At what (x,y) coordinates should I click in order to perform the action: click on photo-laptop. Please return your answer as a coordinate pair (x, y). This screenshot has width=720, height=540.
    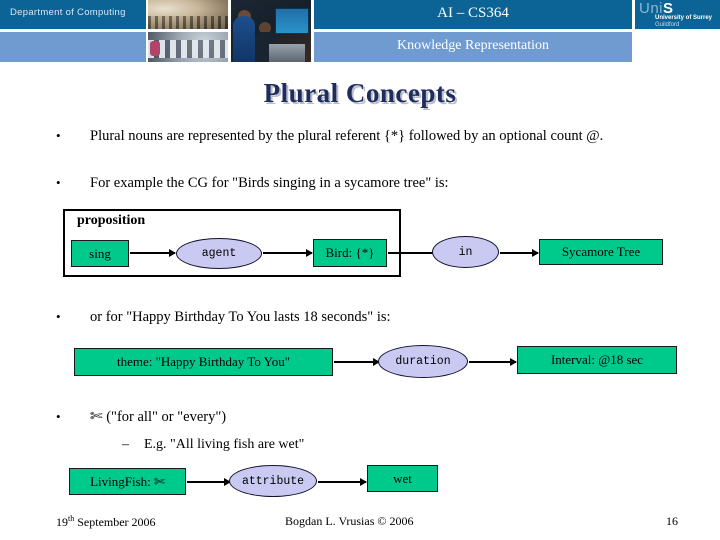
    Looking at the image, I should click on (287, 53).